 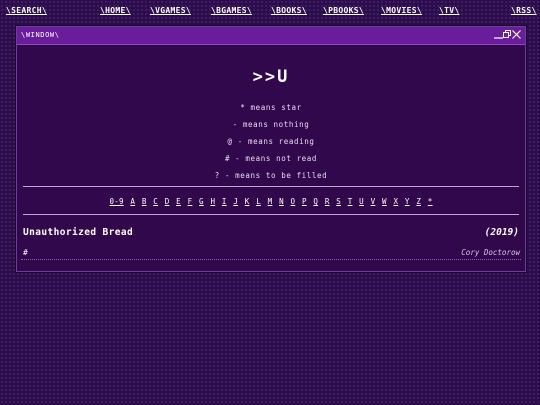 What do you see at coordinates (117, 201) in the screenshot?
I see `alpha-link-0-9: 0-9` at bounding box center [117, 201].